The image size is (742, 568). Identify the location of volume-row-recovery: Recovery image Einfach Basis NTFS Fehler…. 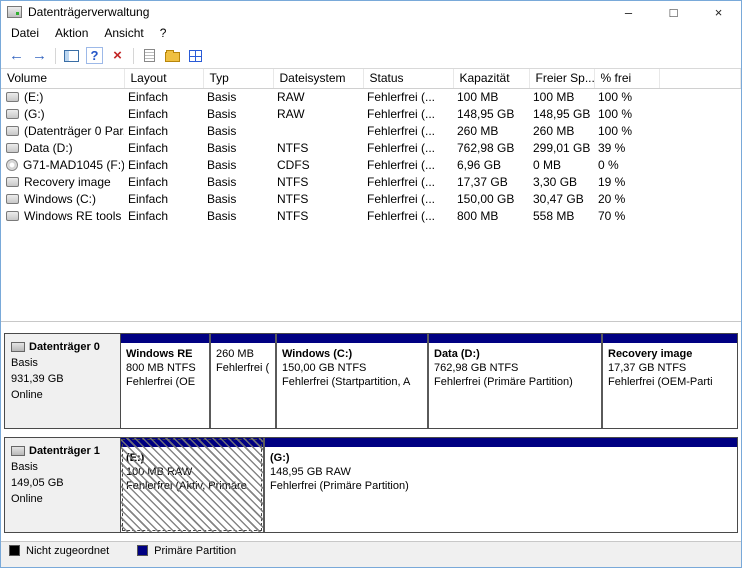
(371, 182).